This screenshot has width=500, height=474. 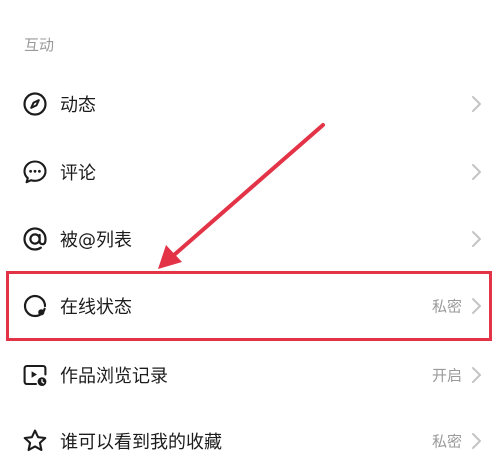 What do you see at coordinates (35, 441) in the screenshot?
I see `star-icon` at bounding box center [35, 441].